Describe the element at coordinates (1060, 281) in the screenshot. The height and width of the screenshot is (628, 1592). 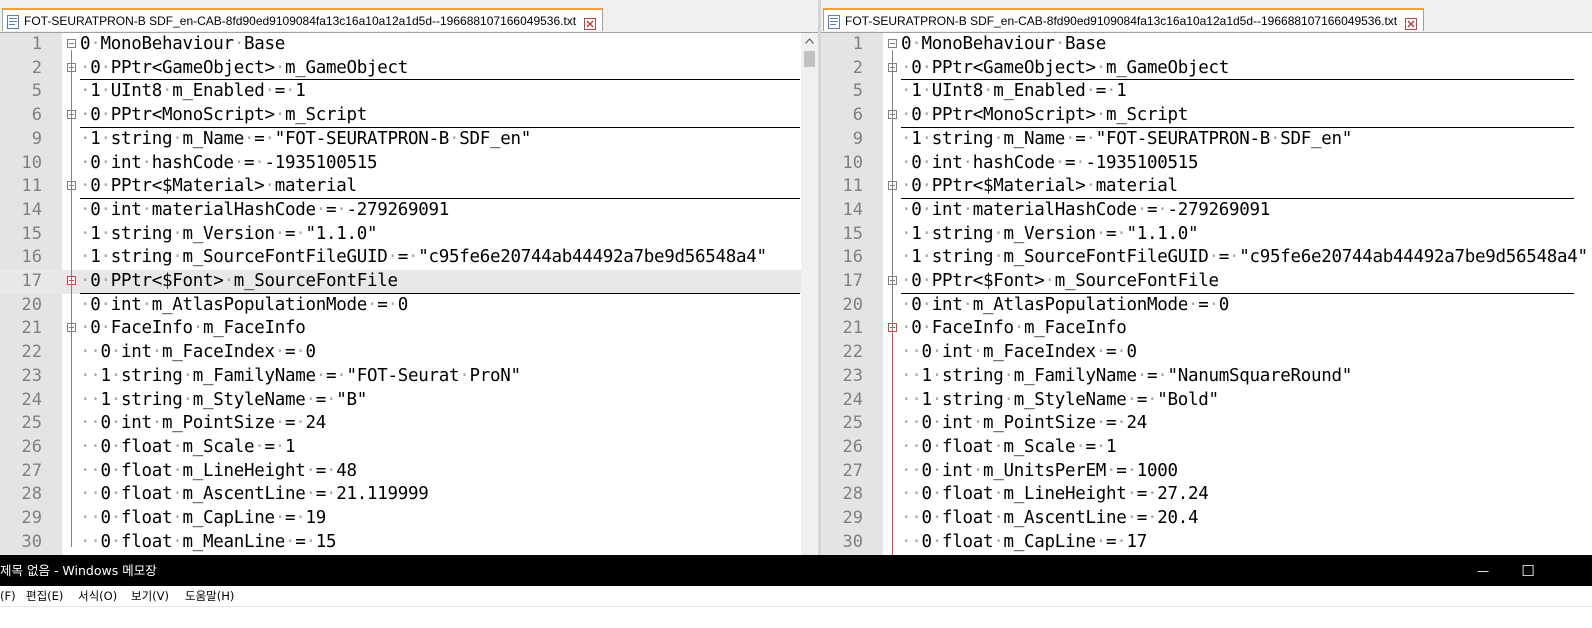
I see `line-text: ·0·PPtr<$Font>·m_SourceFontFile` at that location.